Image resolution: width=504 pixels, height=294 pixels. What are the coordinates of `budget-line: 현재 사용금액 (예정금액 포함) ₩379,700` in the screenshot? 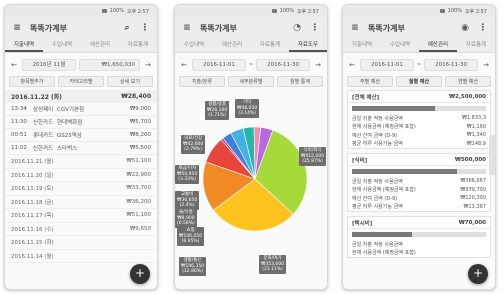 It's located at (419, 190).